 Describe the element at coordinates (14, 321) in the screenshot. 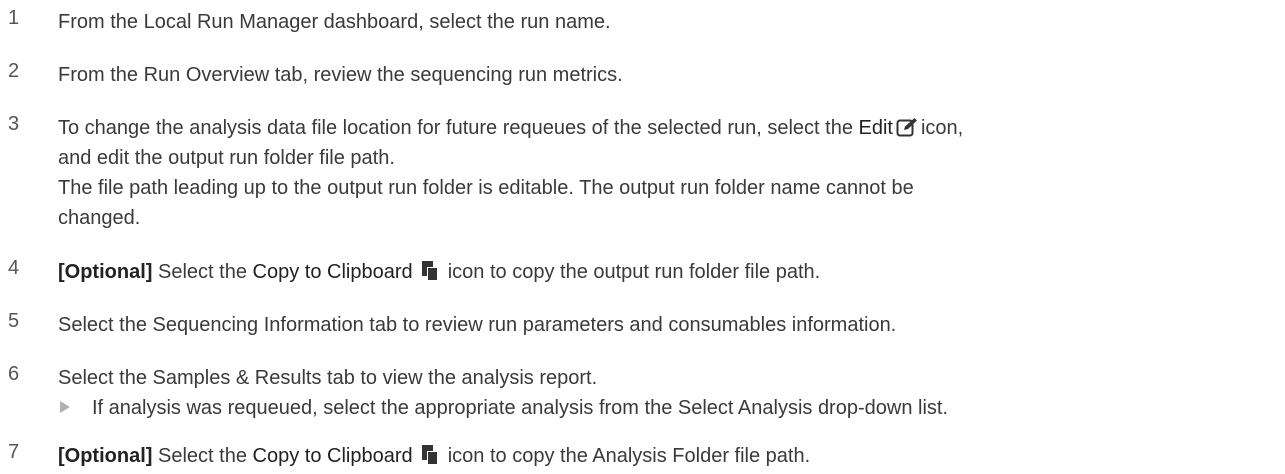

I see `step-number: 5` at that location.